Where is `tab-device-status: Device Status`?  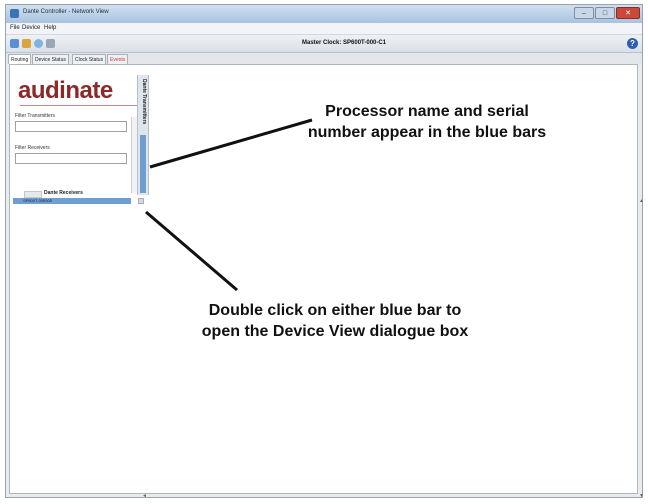
tab-device-status: Device Status is located at coordinates (50, 59).